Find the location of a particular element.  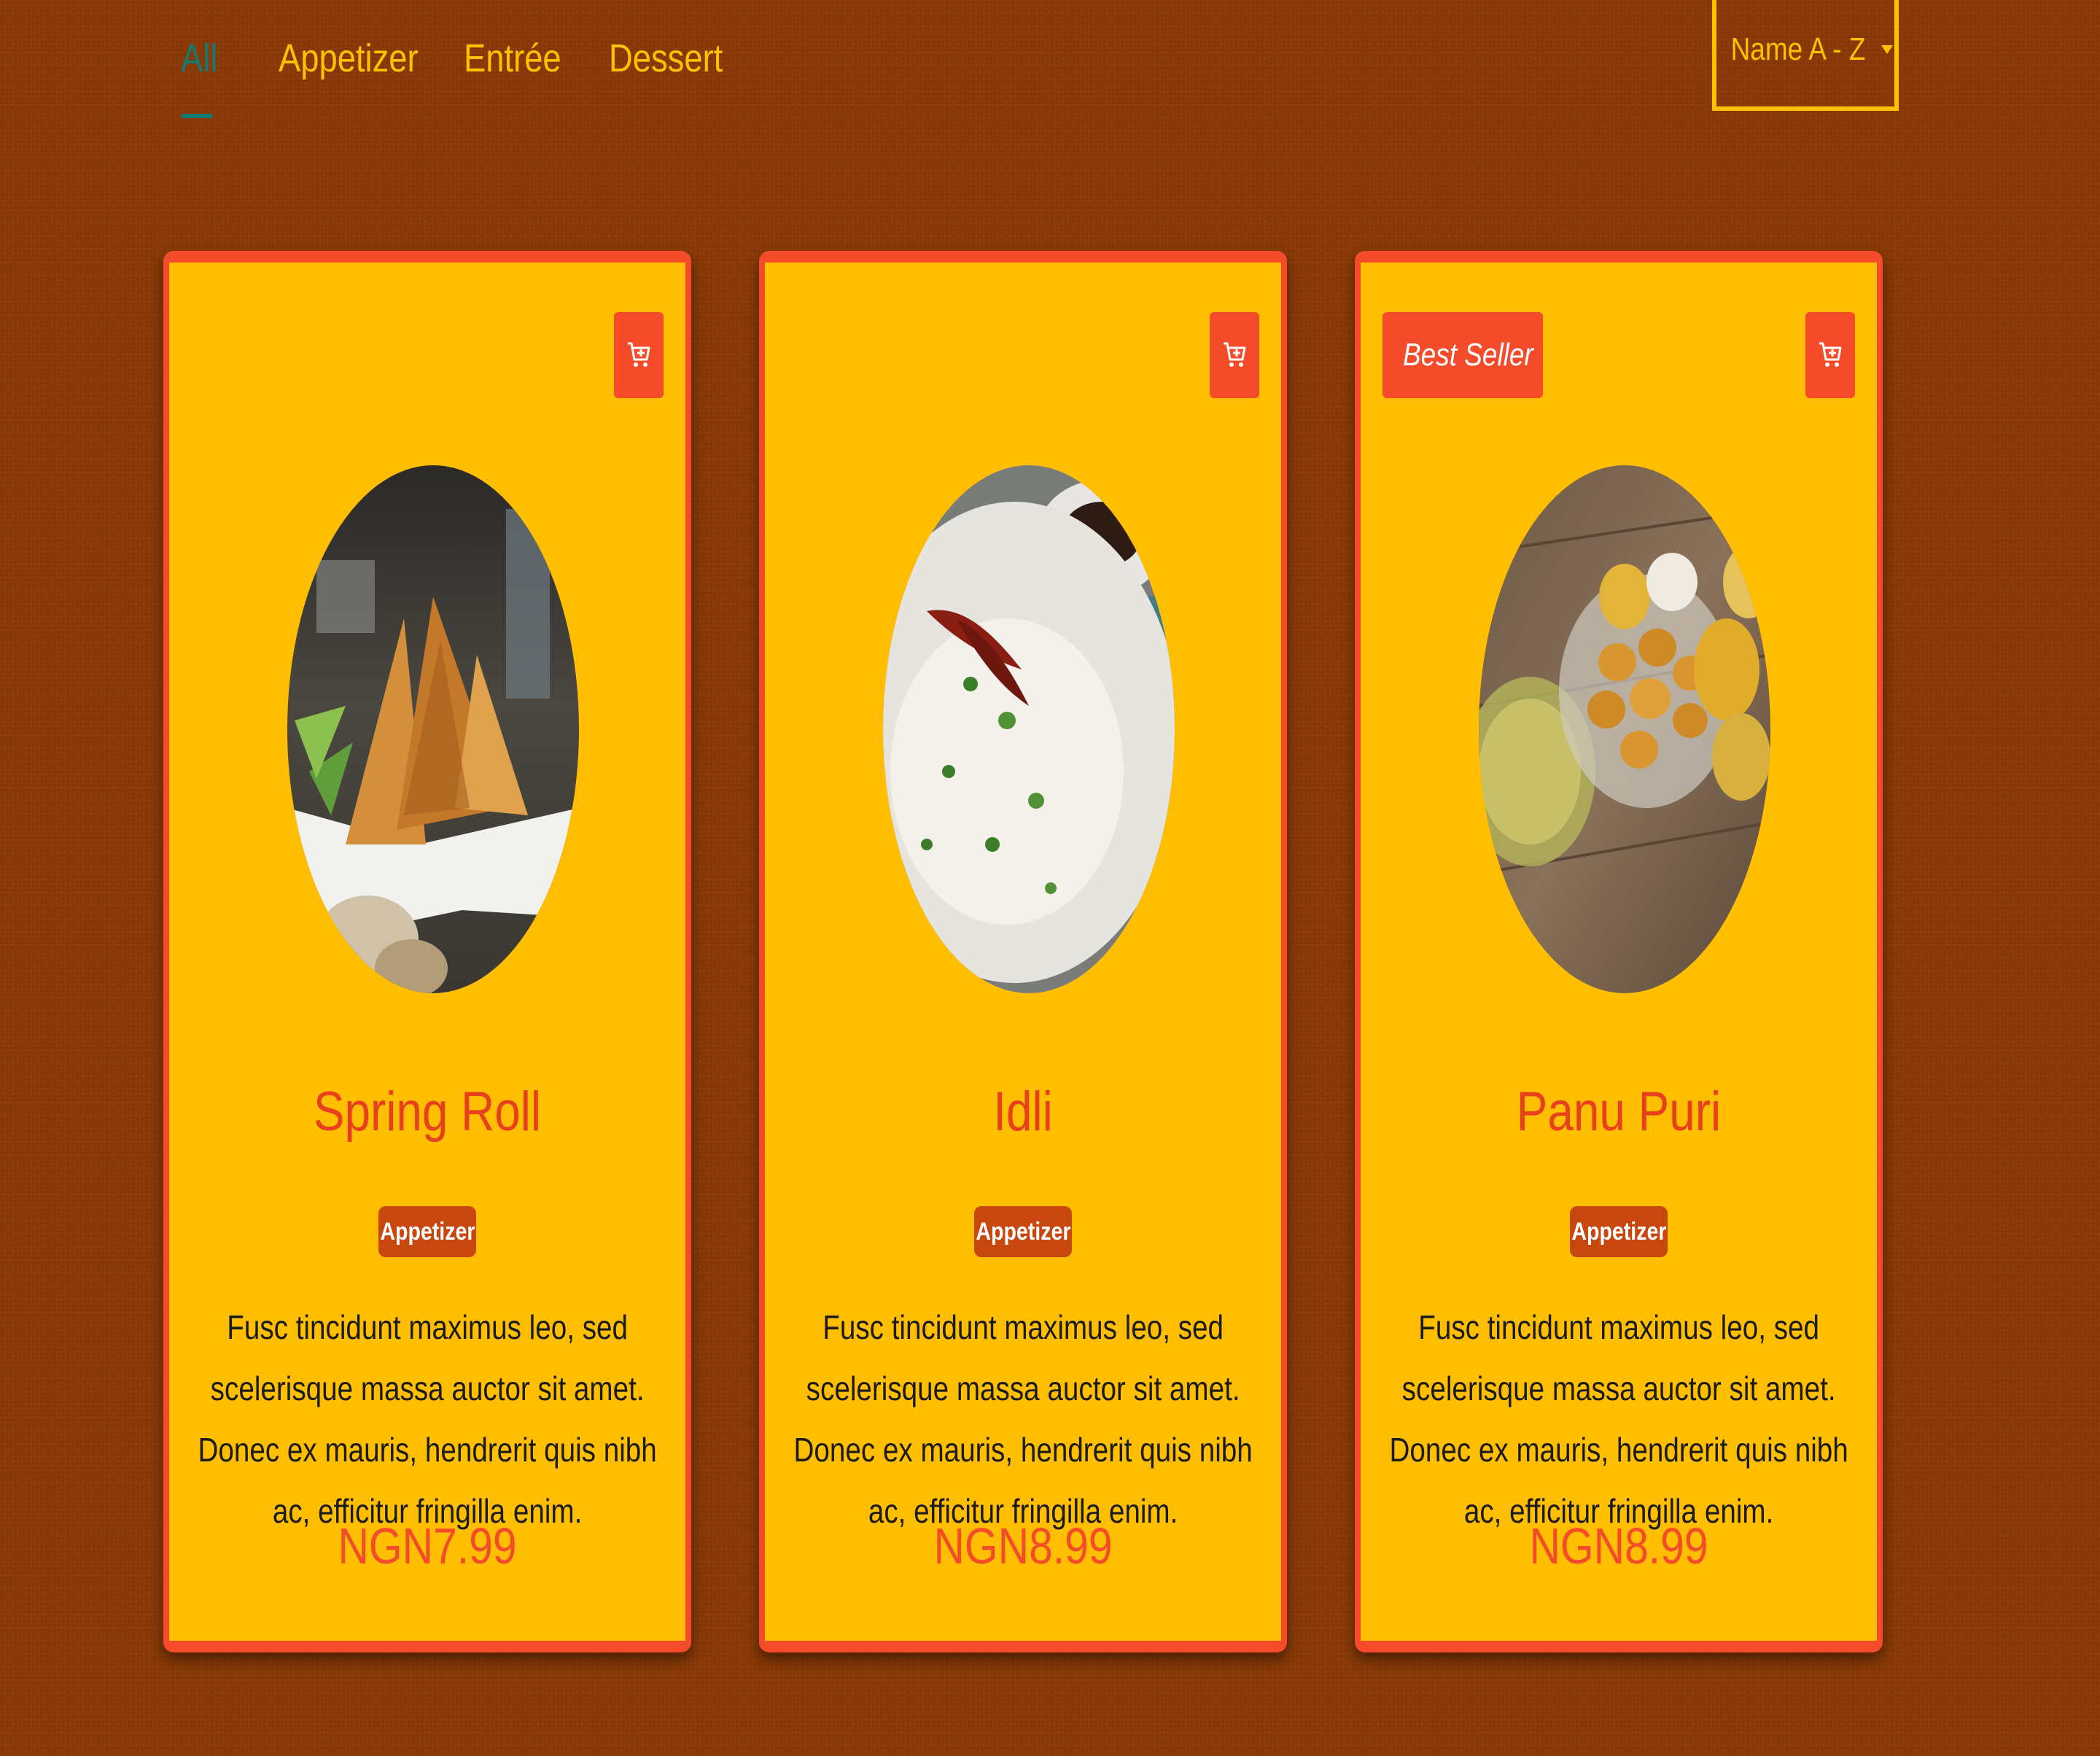

tab-all: All is located at coordinates (199, 58).